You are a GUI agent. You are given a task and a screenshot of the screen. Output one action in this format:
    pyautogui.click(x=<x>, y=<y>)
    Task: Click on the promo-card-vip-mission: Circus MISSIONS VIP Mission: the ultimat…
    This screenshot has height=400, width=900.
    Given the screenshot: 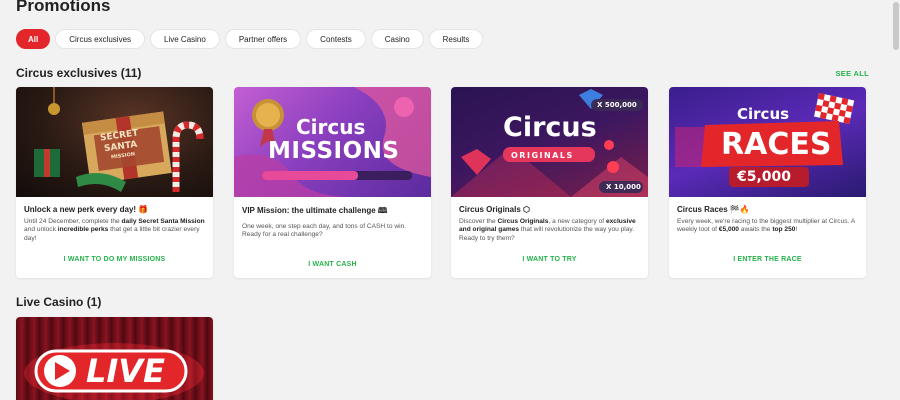 What is the action you would take?
    pyautogui.click(x=332, y=182)
    